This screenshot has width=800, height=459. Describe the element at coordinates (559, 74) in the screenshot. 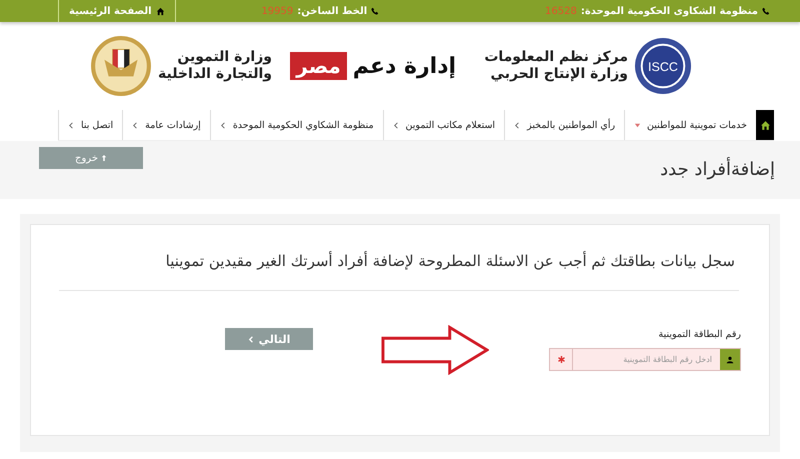

I see `org-name: وزارة الإنتاج الحربي` at that location.